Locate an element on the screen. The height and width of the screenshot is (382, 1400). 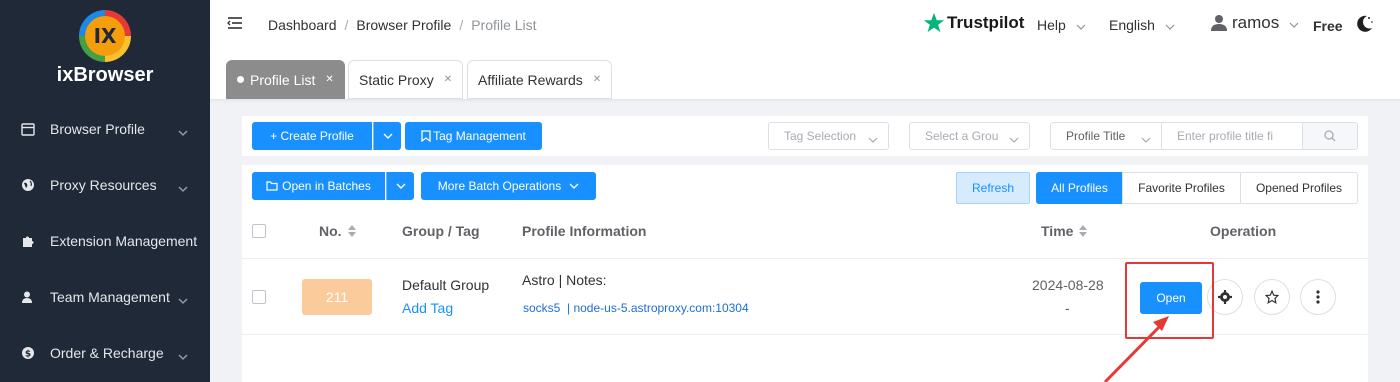
trustpilot-link: Trustpilot is located at coordinates (973, 23).